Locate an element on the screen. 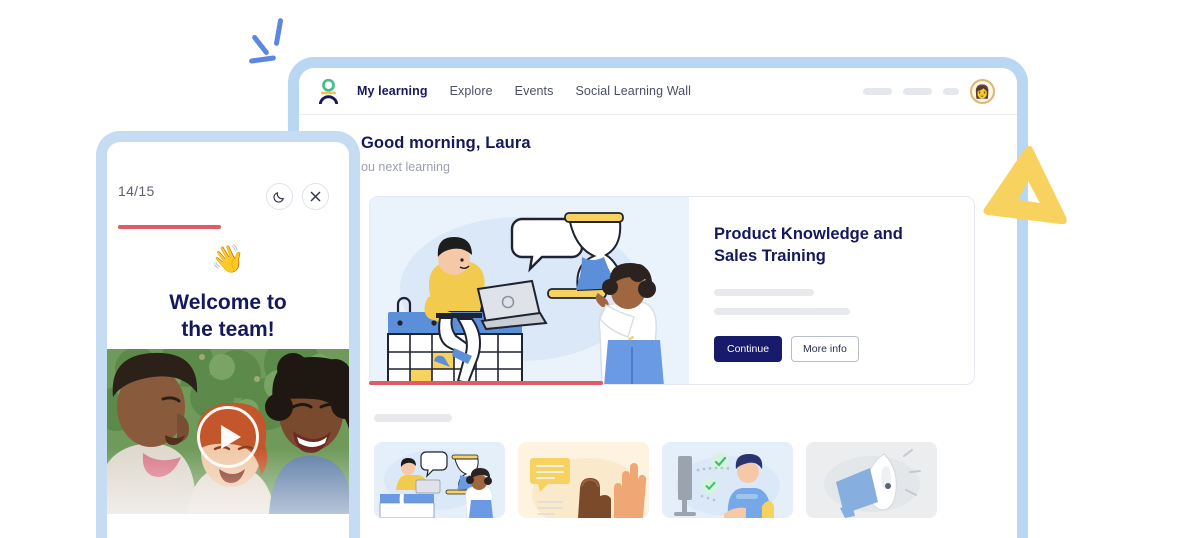 This screenshot has height=538, width=1200. play-icon is located at coordinates (228, 437).